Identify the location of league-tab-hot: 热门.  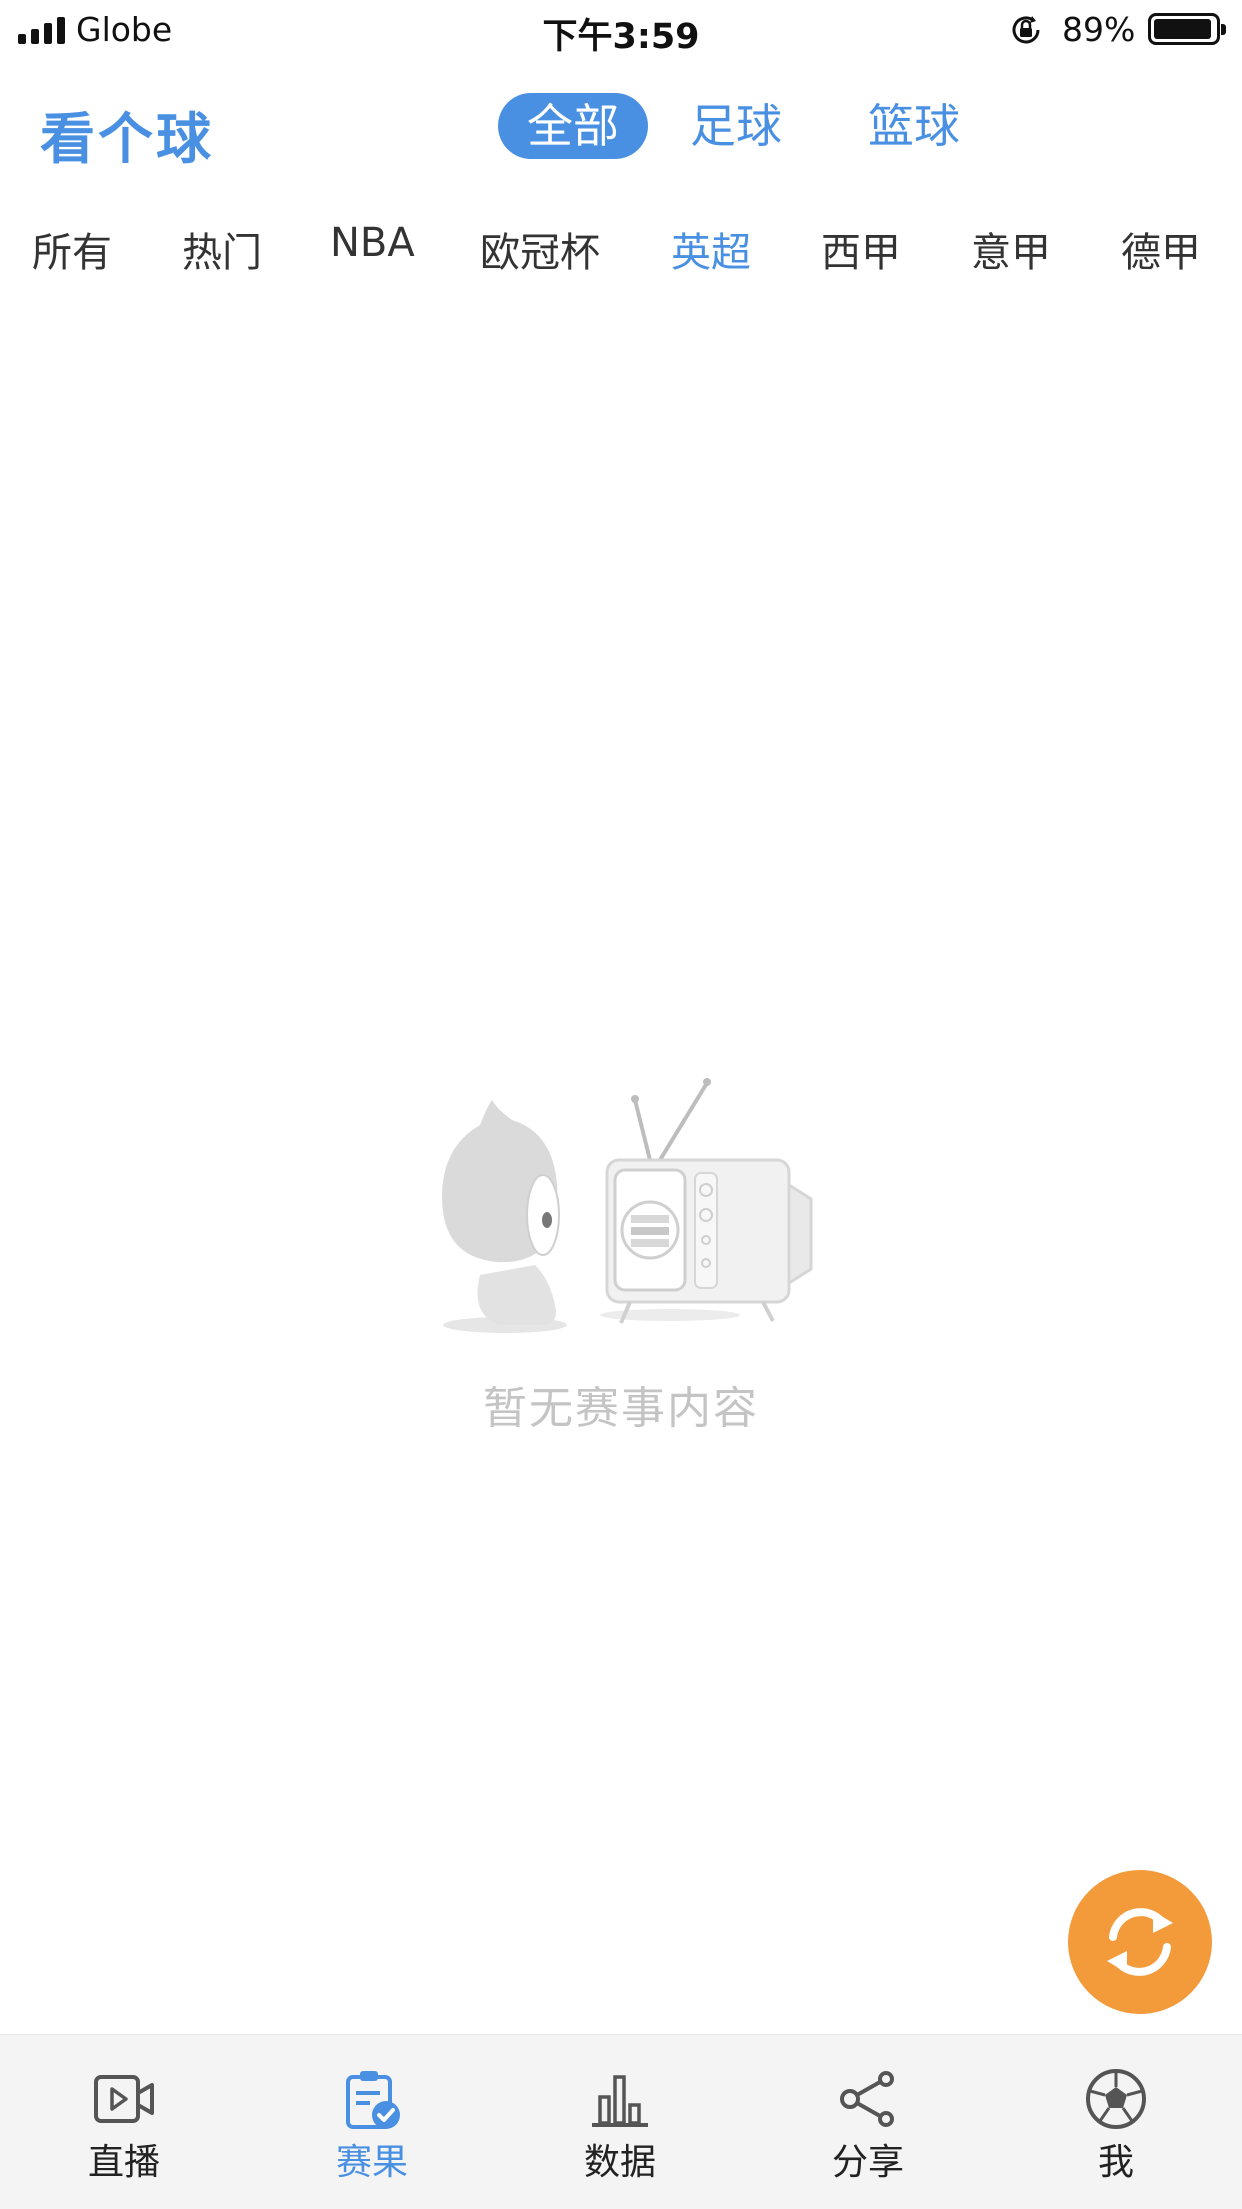
(222, 249).